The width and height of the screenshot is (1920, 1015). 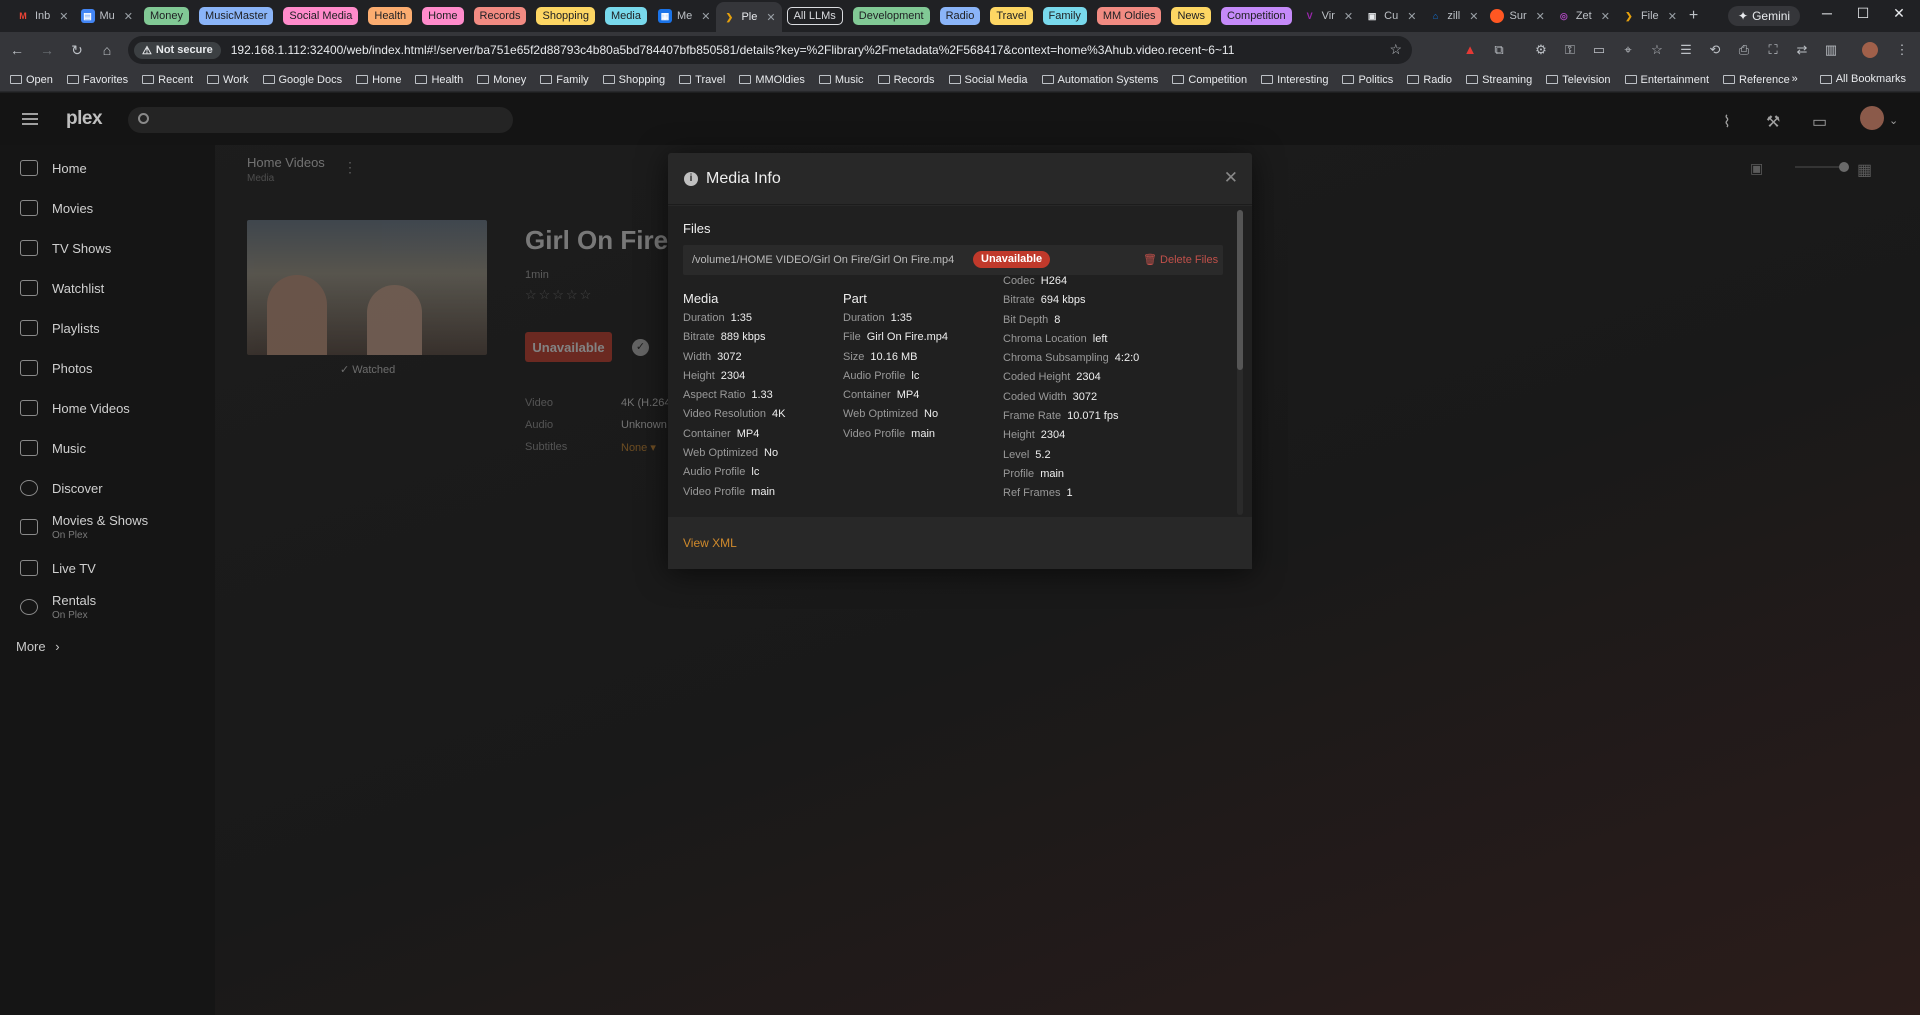 I want to click on sidebar-item-tv-shows: TV Shows, so click(x=65, y=248).